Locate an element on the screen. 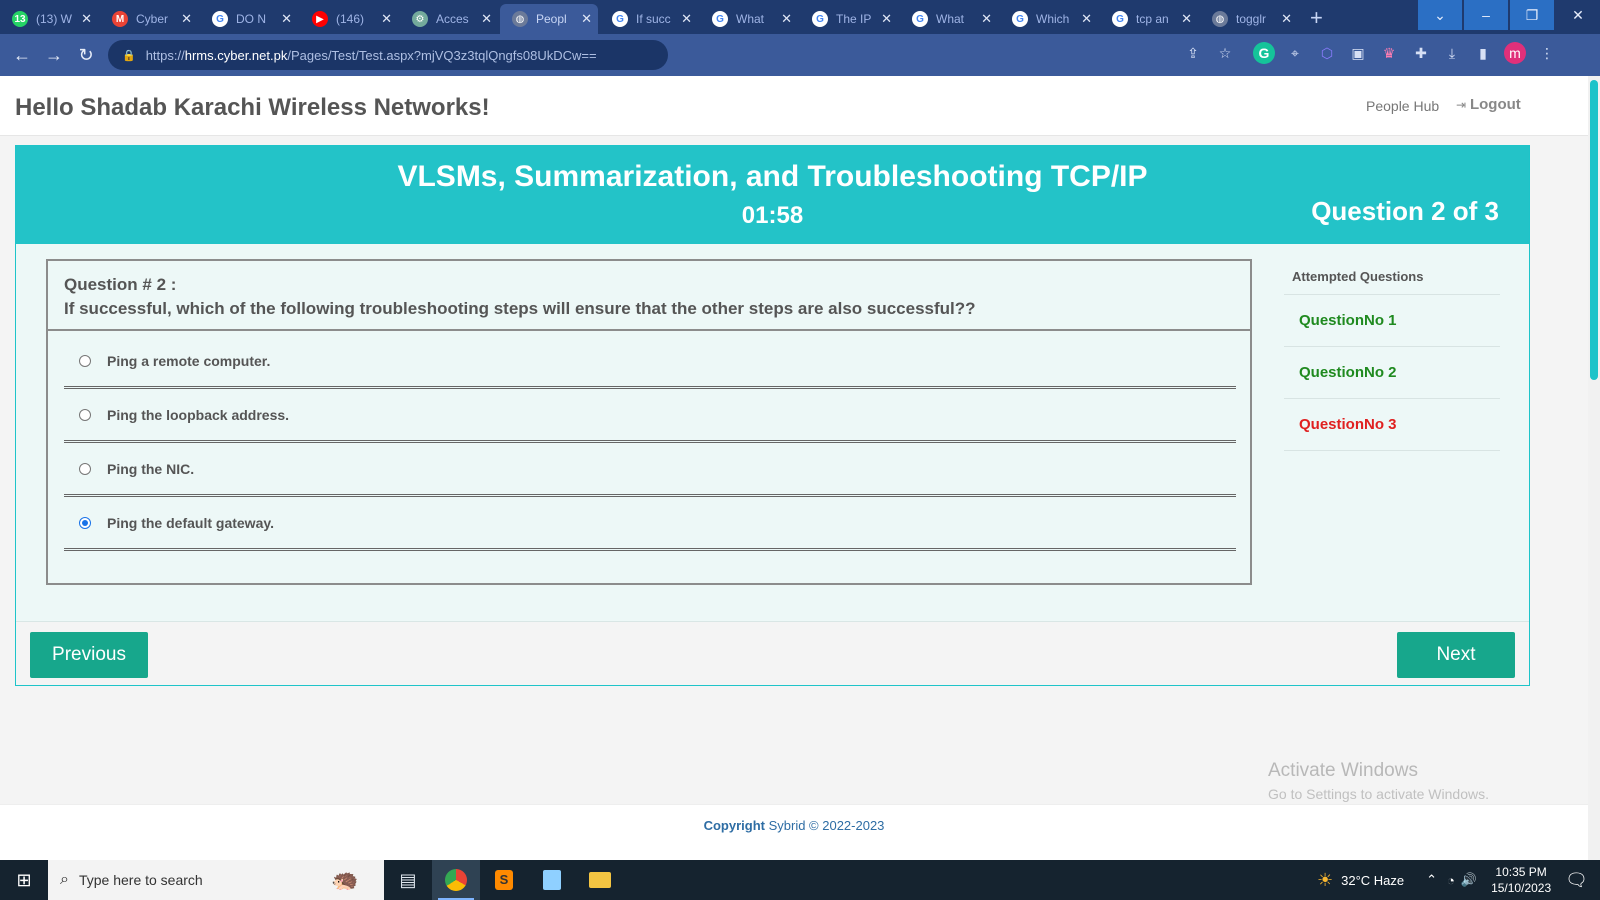 The height and width of the screenshot is (900, 1600). browser-tab: ◍ togglr ✕ is located at coordinates (1249, 19).